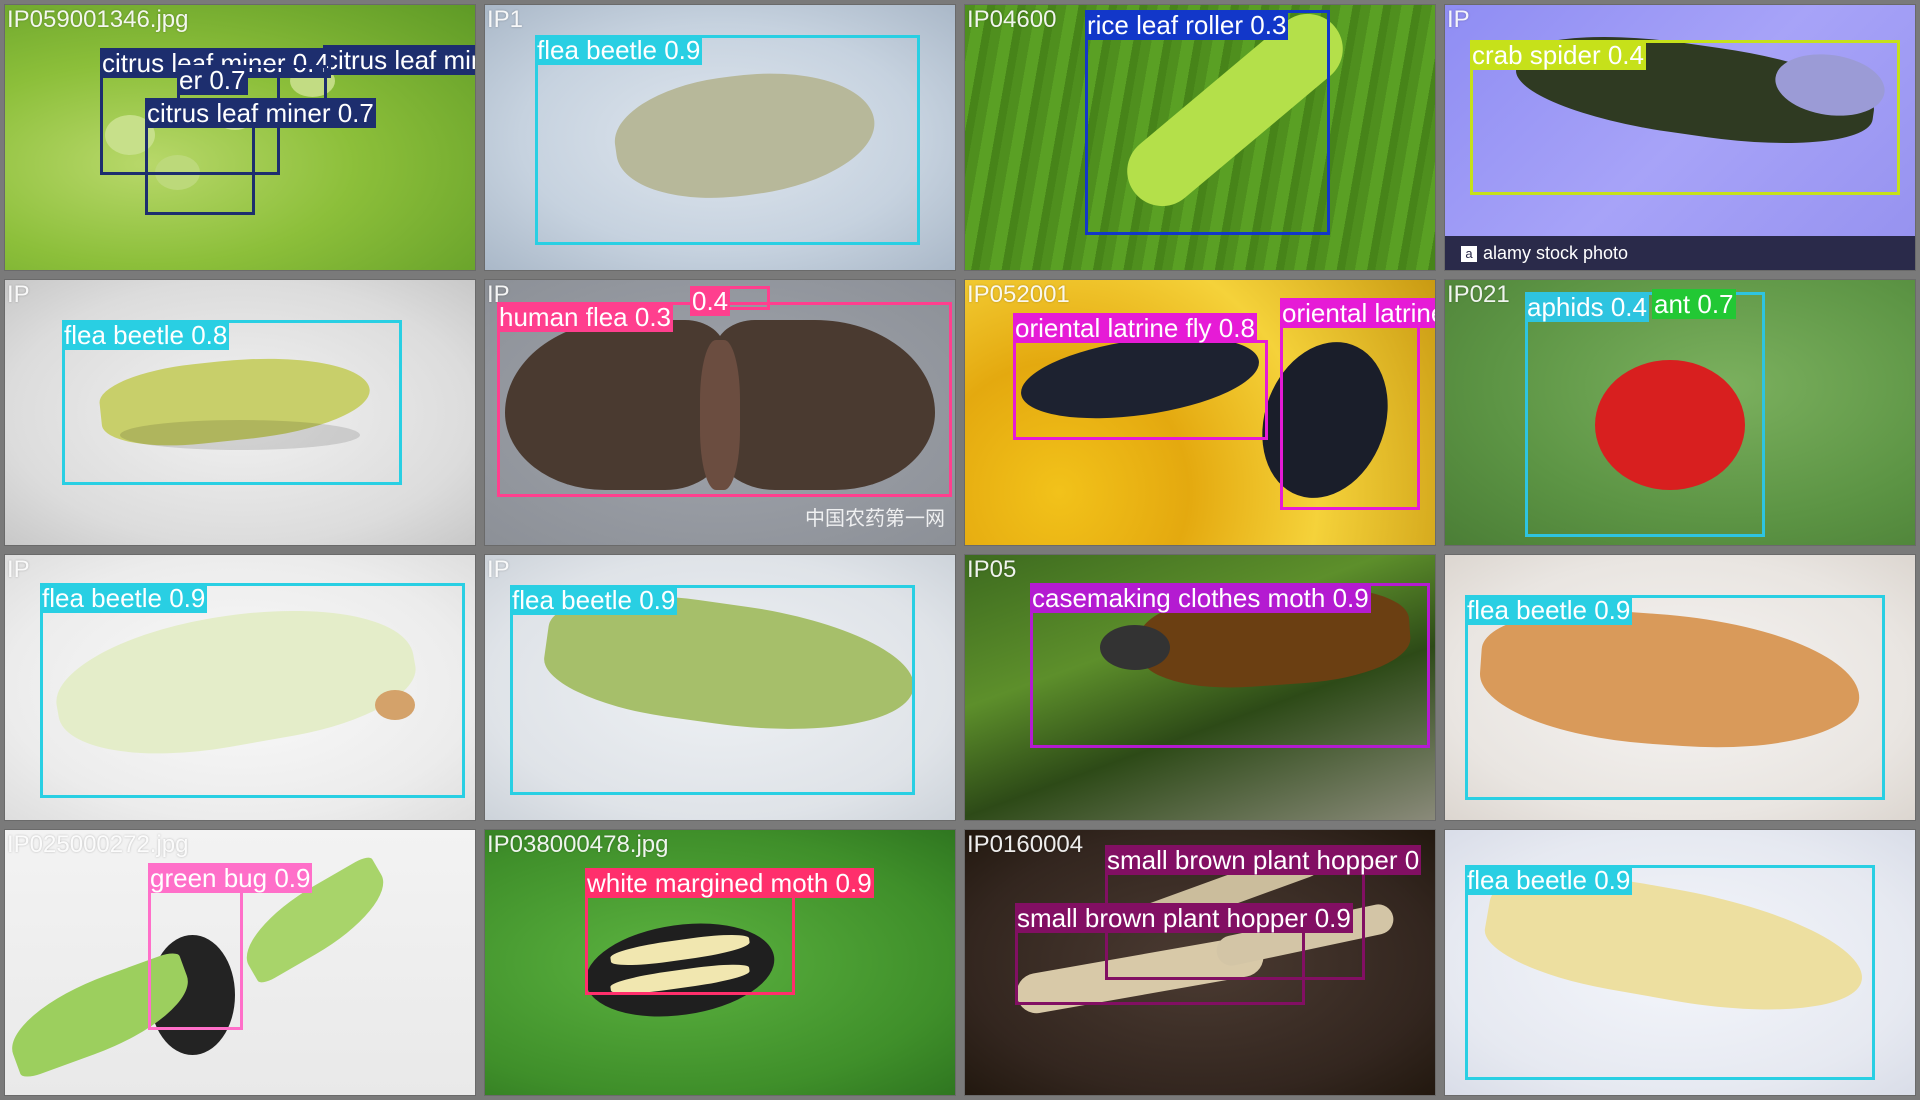 Image resolution: width=1920 pixels, height=1100 pixels. What do you see at coordinates (1357, 313) in the screenshot?
I see `detection-label: oriental latrine fly 0.7` at bounding box center [1357, 313].